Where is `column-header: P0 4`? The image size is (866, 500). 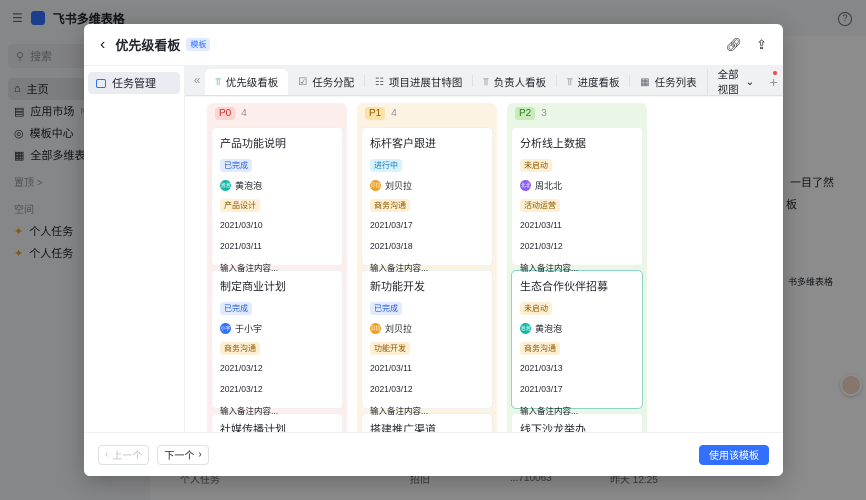
column-header: P0 4 is located at coordinates (277, 113).